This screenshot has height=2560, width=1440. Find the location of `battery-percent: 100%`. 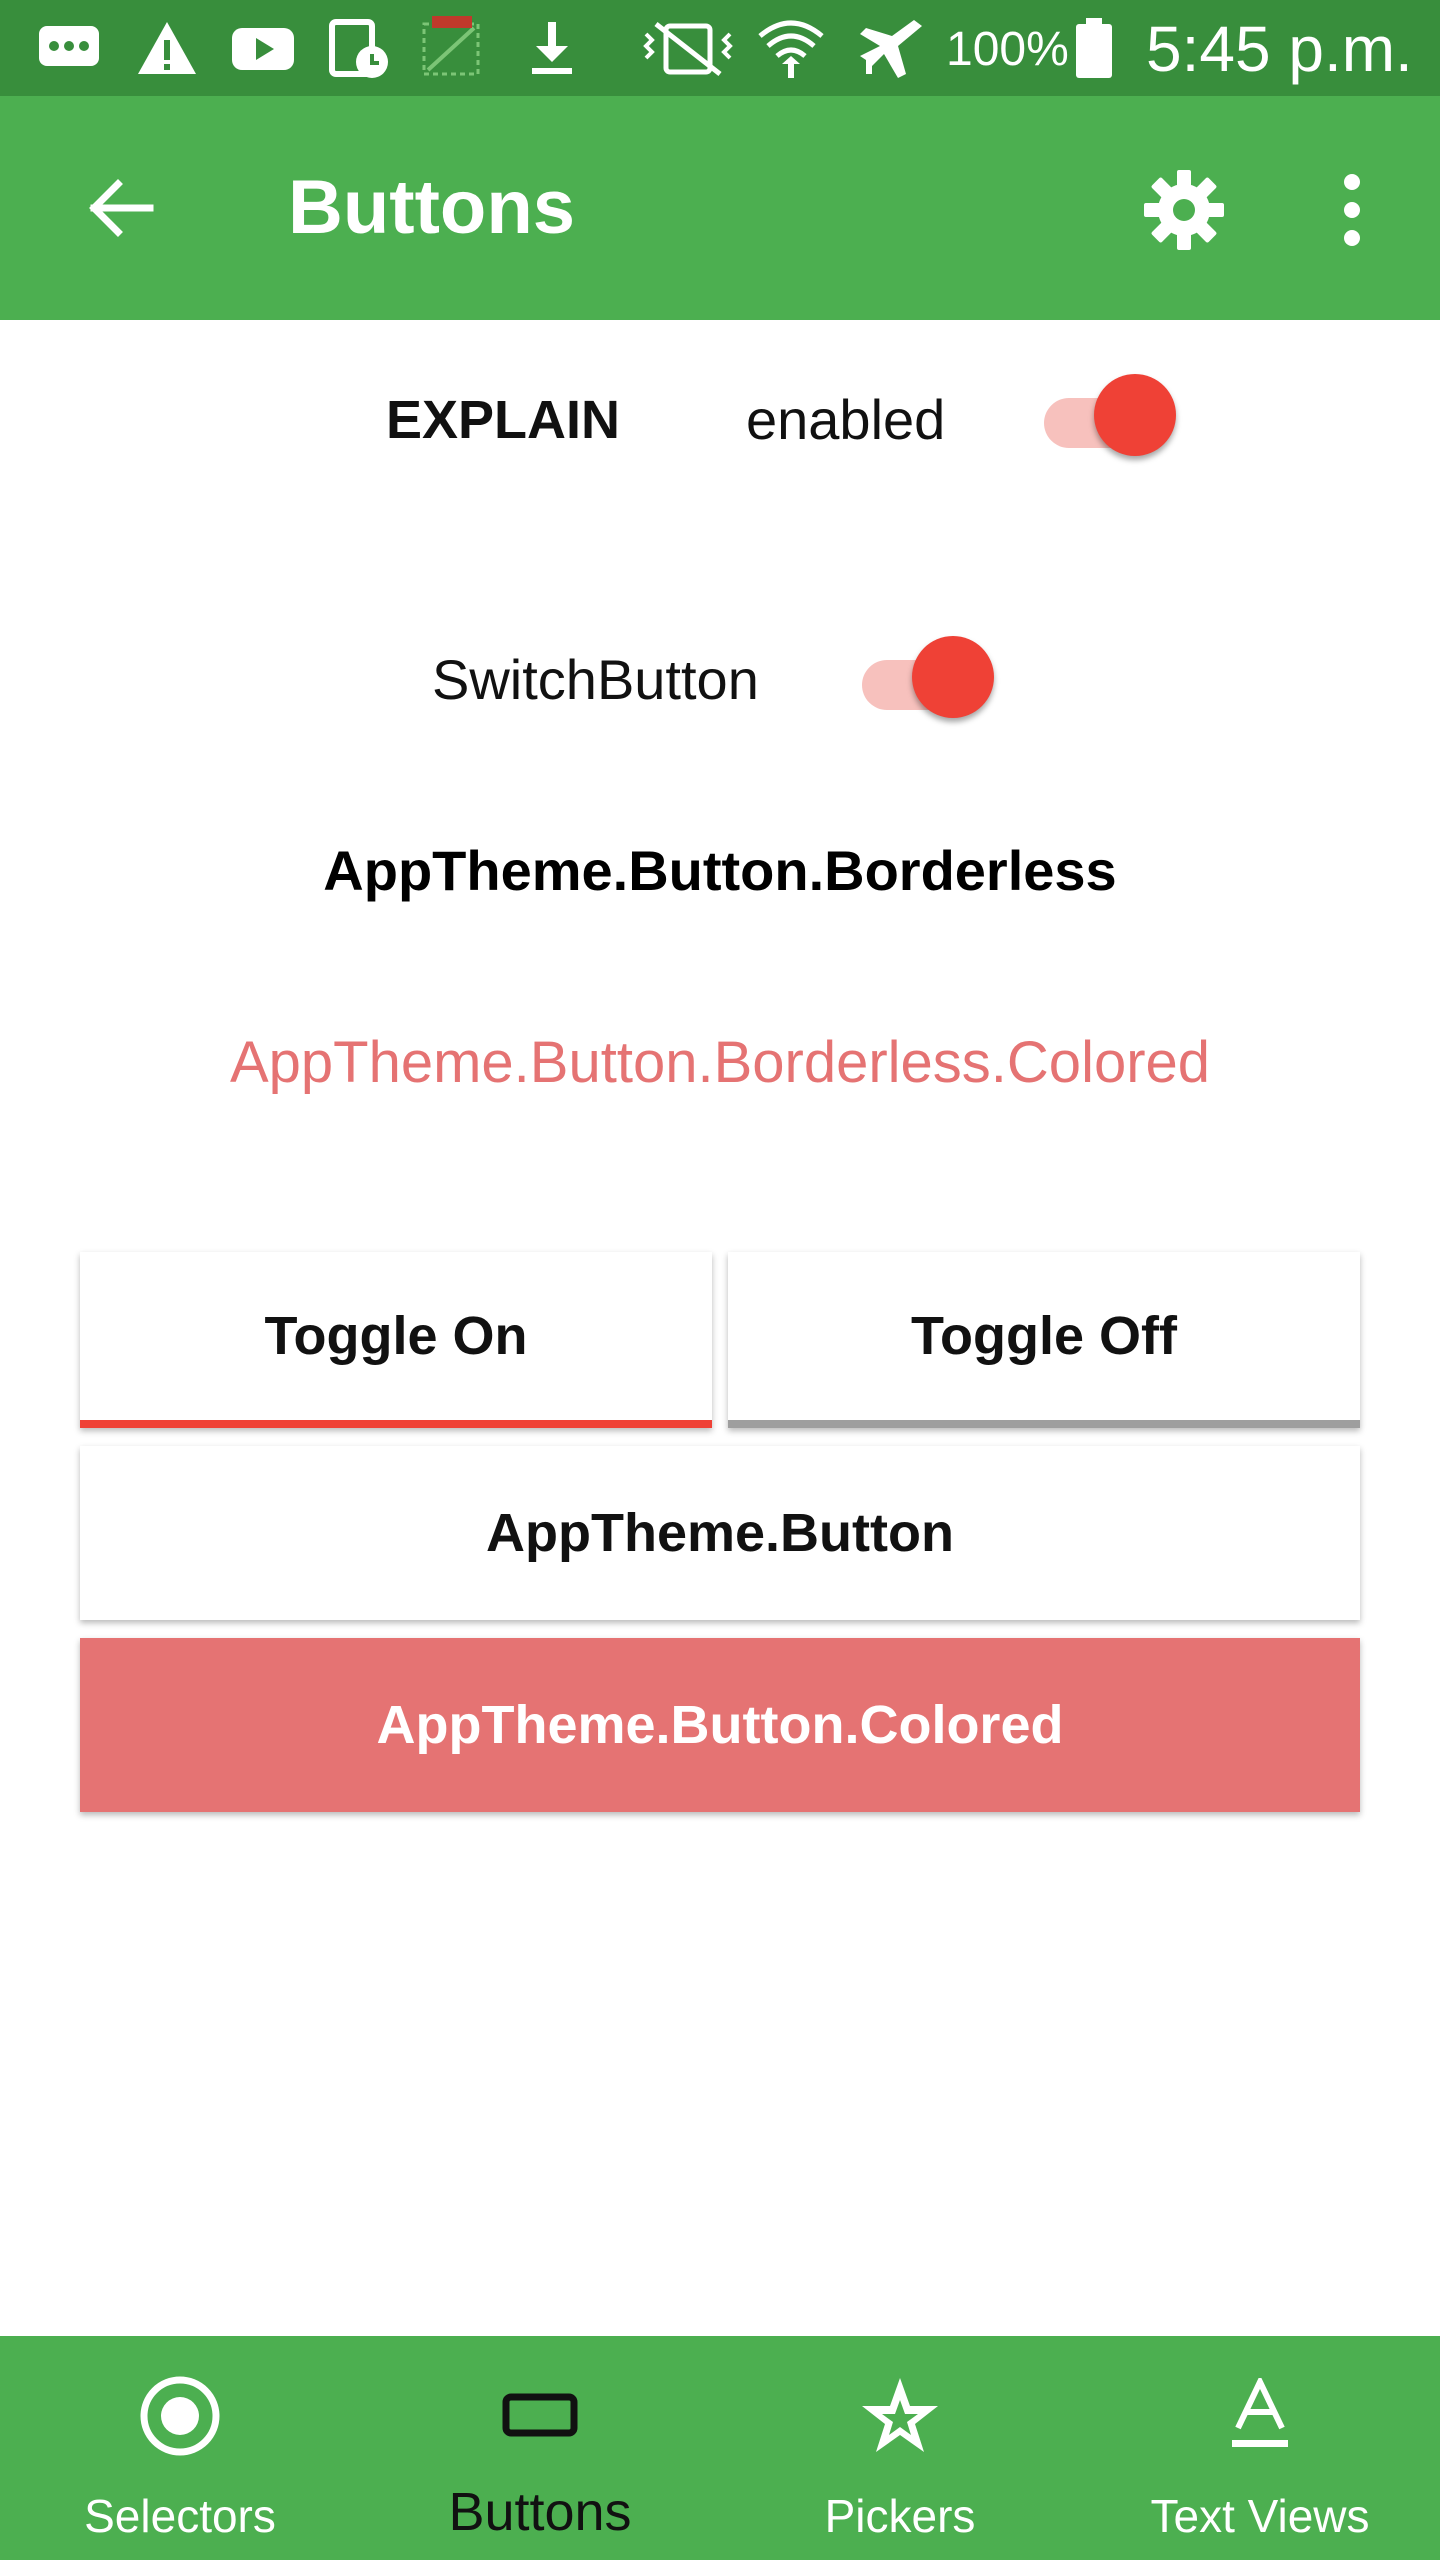

battery-percent: 100% is located at coordinates (1007, 49).